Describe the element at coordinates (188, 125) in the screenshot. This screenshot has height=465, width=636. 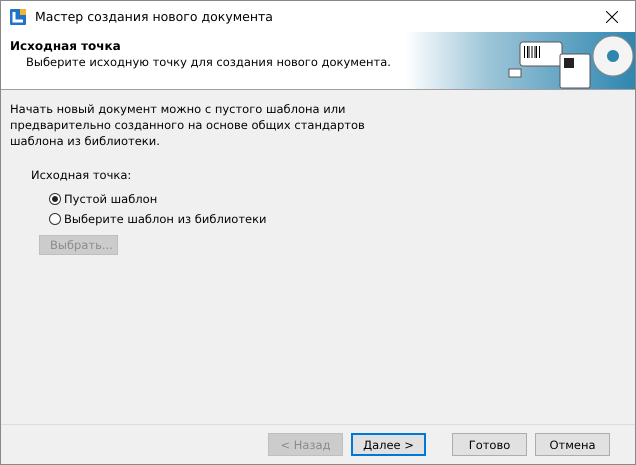
I see `description-text: Начать новый документ можно с пустого шаблона или предварительно созданного на основе общих стандартов шаблона из библиотеки.` at that location.